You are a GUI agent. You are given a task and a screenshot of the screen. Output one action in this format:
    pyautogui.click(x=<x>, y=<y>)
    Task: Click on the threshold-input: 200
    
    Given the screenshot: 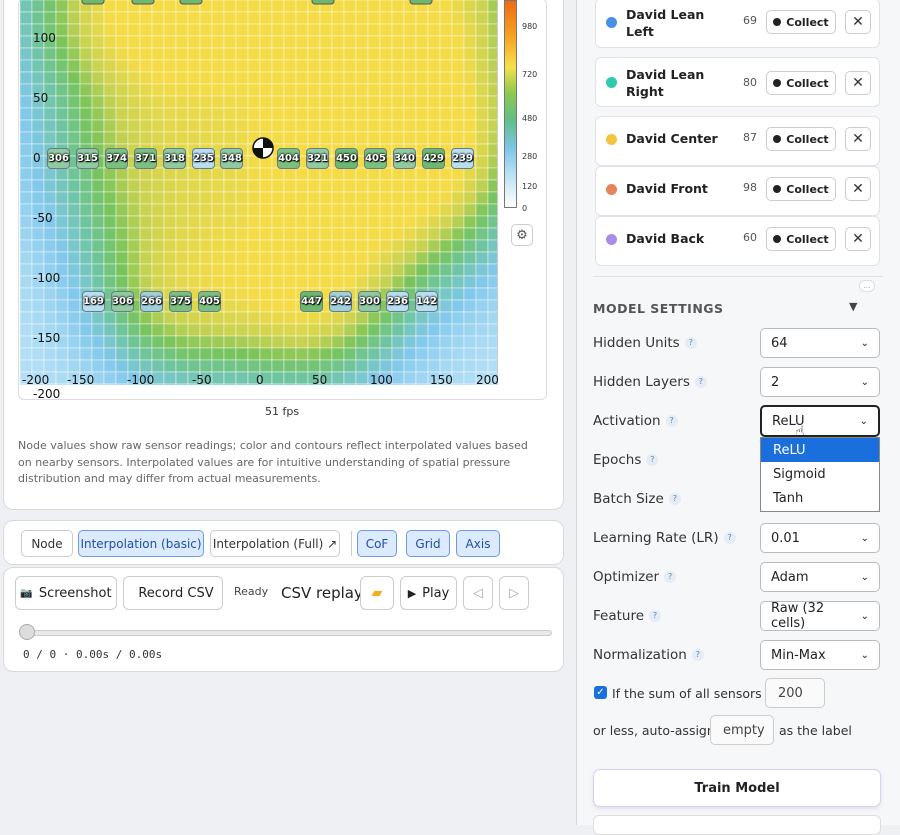 What is the action you would take?
    pyautogui.click(x=795, y=693)
    